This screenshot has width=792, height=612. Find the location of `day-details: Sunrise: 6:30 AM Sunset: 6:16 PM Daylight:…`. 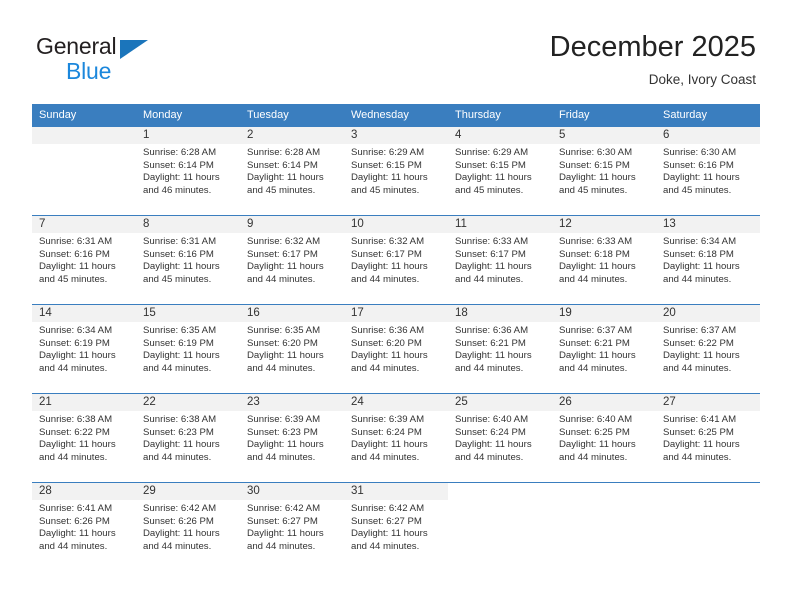

day-details: Sunrise: 6:30 AM Sunset: 6:16 PM Daylight:… is located at coordinates (708, 170).